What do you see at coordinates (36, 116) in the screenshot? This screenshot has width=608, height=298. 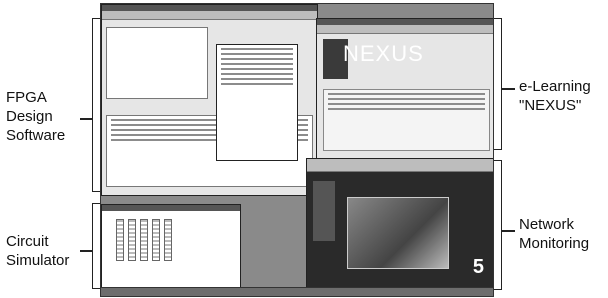 I see `label-fpga-design-software: FPGA Design Software` at bounding box center [36, 116].